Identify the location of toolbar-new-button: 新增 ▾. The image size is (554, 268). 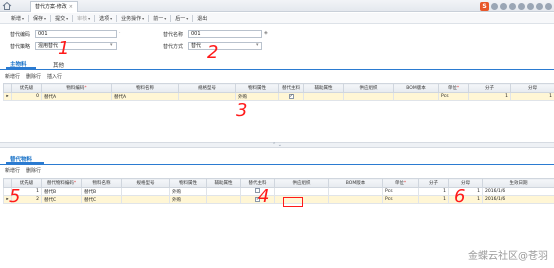
(17, 18).